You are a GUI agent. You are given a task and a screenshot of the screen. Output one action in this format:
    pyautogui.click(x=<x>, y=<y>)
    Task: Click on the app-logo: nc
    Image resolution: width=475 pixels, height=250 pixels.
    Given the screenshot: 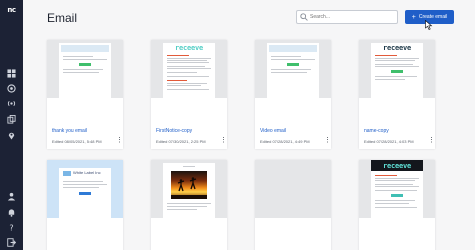 What is the action you would take?
    pyautogui.click(x=11, y=10)
    